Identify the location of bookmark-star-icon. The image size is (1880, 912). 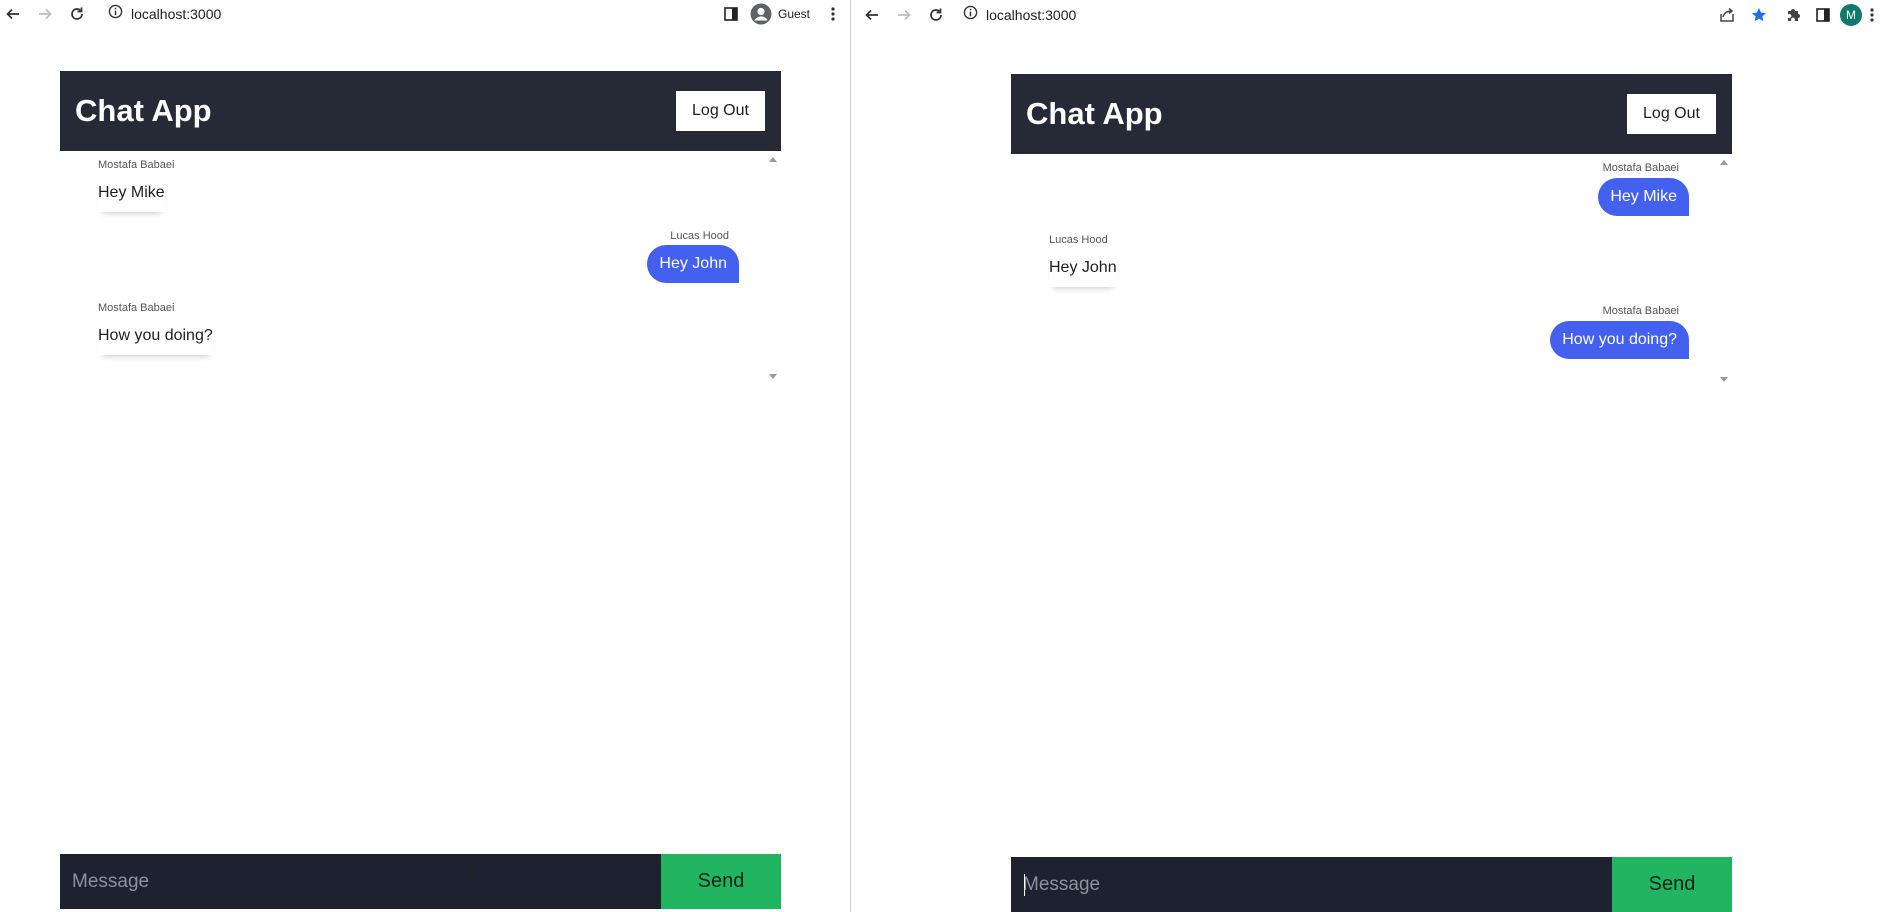
(1759, 15).